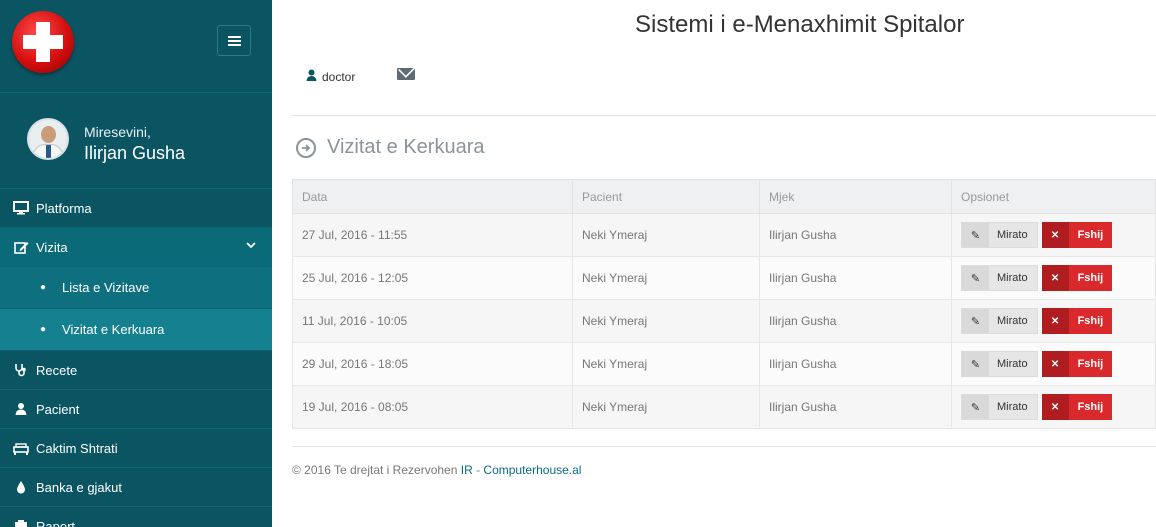  Describe the element at coordinates (136, 487) in the screenshot. I see `sidebar-item-banka-e-gjakut: Banka e gjakut` at that location.